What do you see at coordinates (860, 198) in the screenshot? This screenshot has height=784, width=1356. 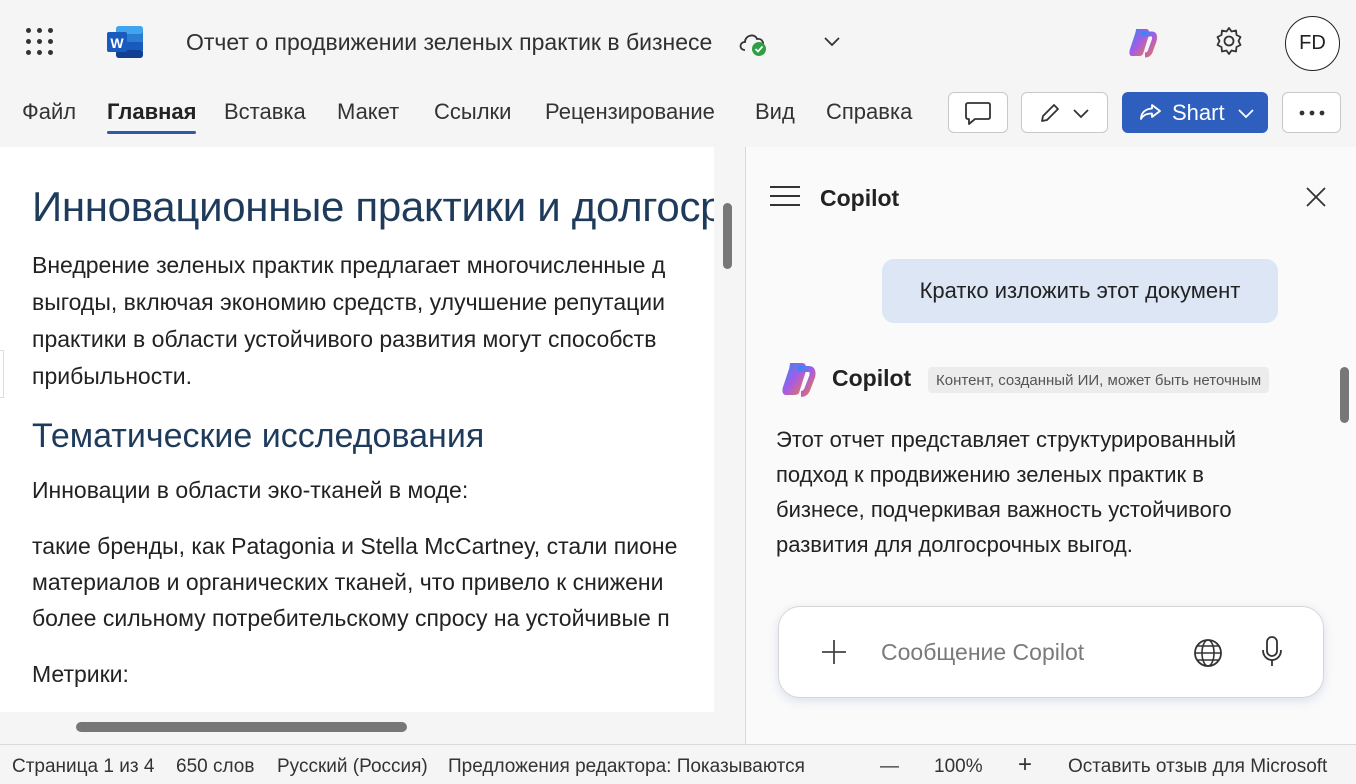 I see `copilot-title: Copilot` at bounding box center [860, 198].